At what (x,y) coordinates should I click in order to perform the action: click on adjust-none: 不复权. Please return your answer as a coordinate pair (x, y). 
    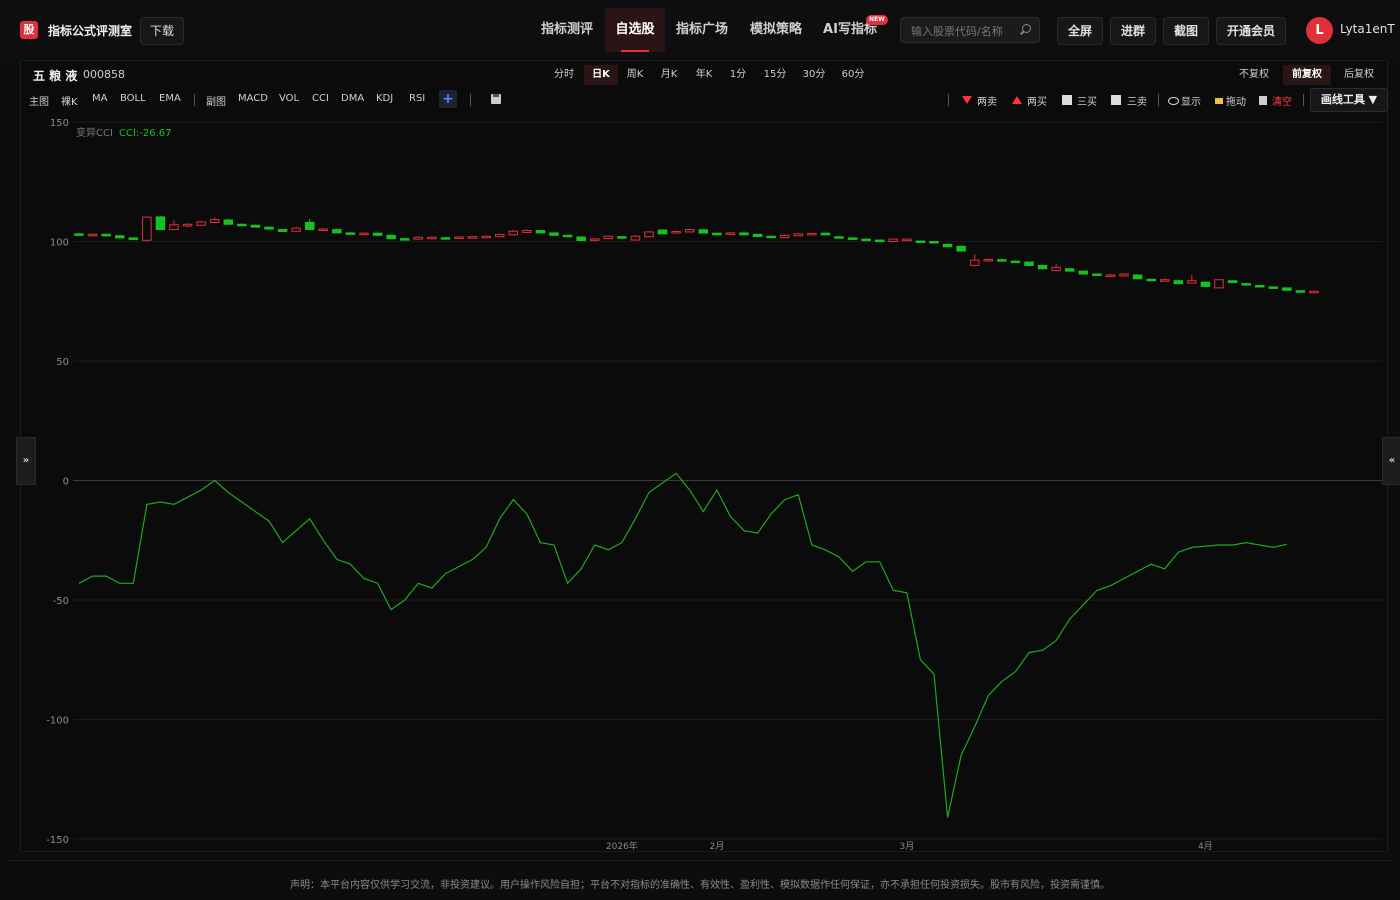
    Looking at the image, I should click on (1254, 75).